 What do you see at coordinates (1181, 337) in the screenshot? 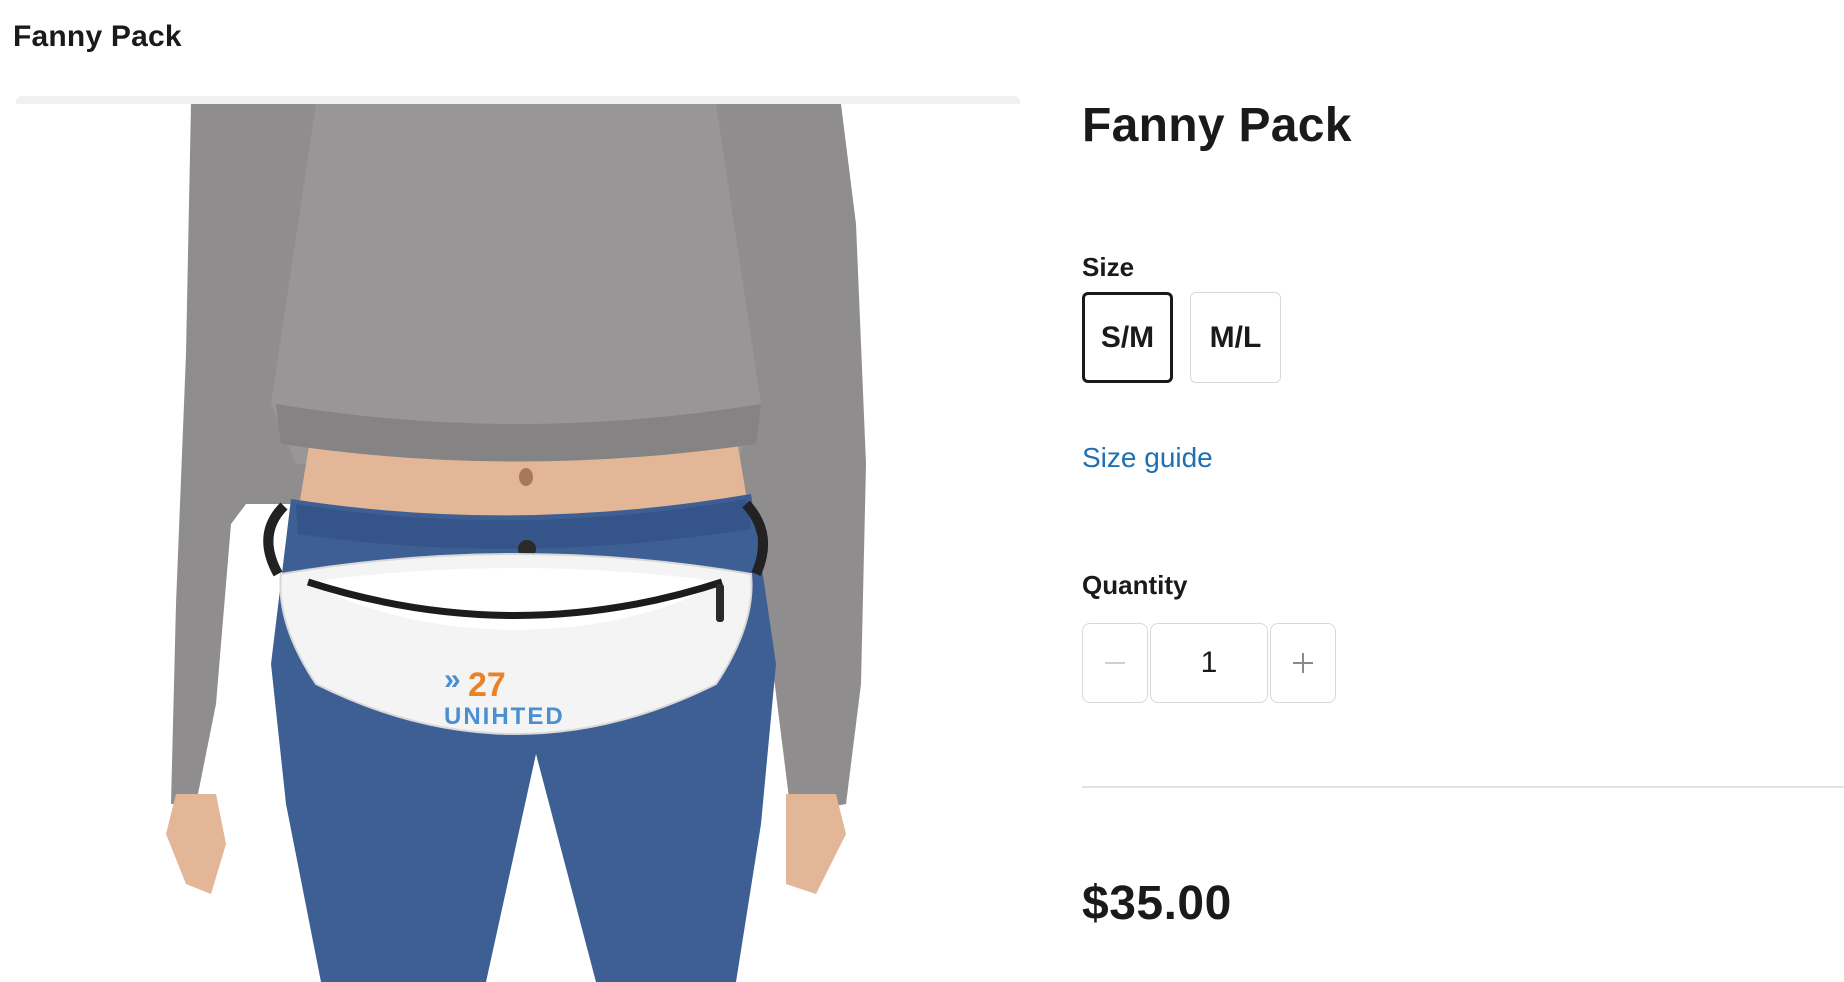
I see `size-options: S/M M/L` at bounding box center [1181, 337].